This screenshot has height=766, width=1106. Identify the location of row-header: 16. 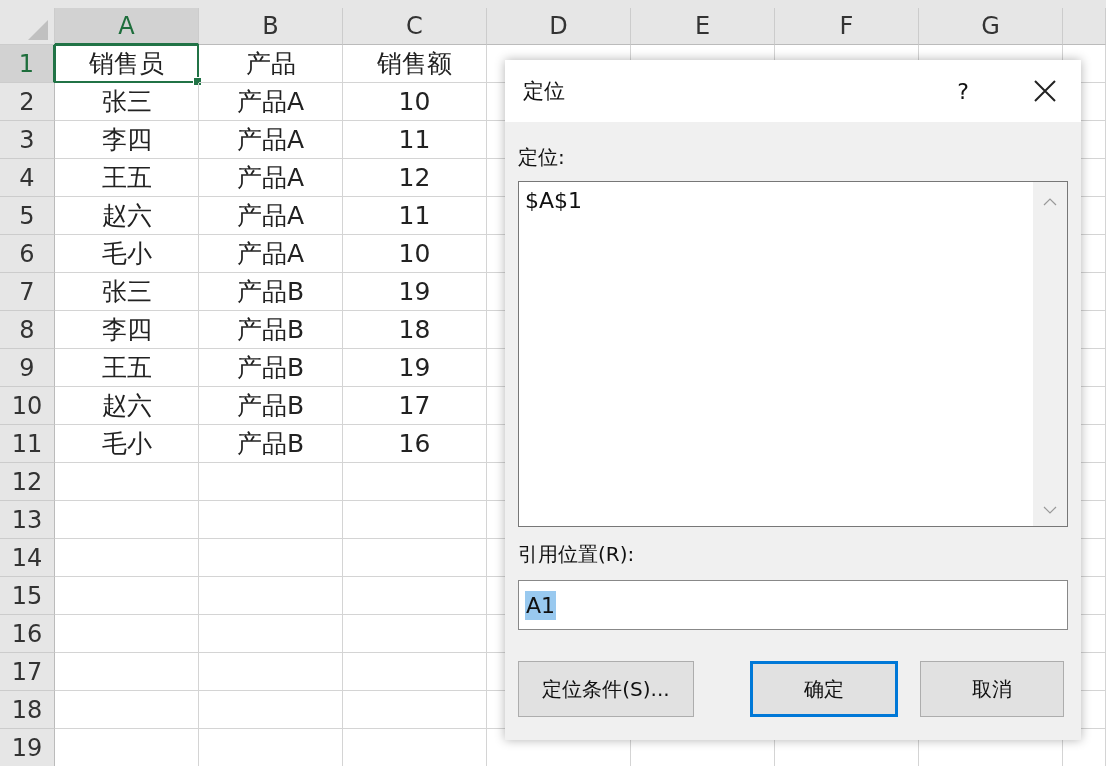
(27, 634).